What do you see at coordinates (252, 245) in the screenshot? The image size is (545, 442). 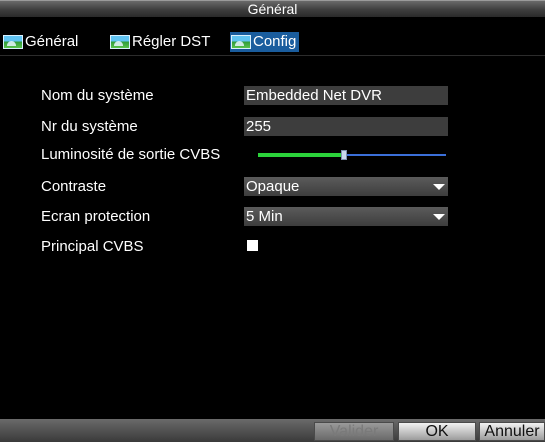 I see `main-cvbs-checkbox` at bounding box center [252, 245].